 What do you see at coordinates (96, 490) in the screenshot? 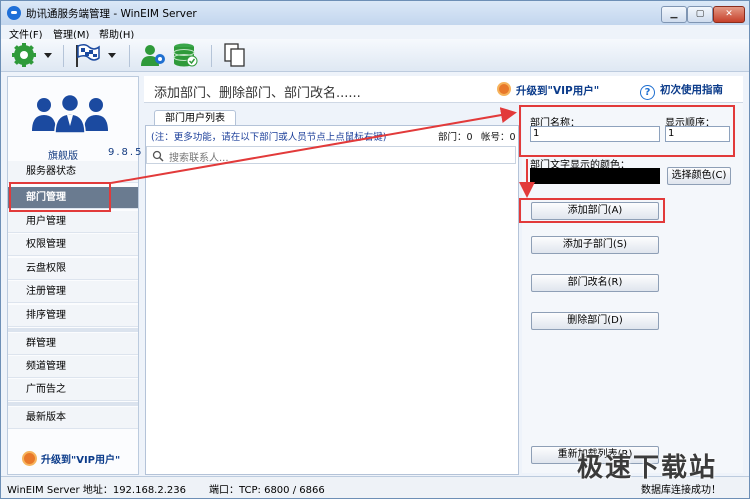
I see `server-address: WinEIM Server 地址：192.168.2.236` at bounding box center [96, 490].